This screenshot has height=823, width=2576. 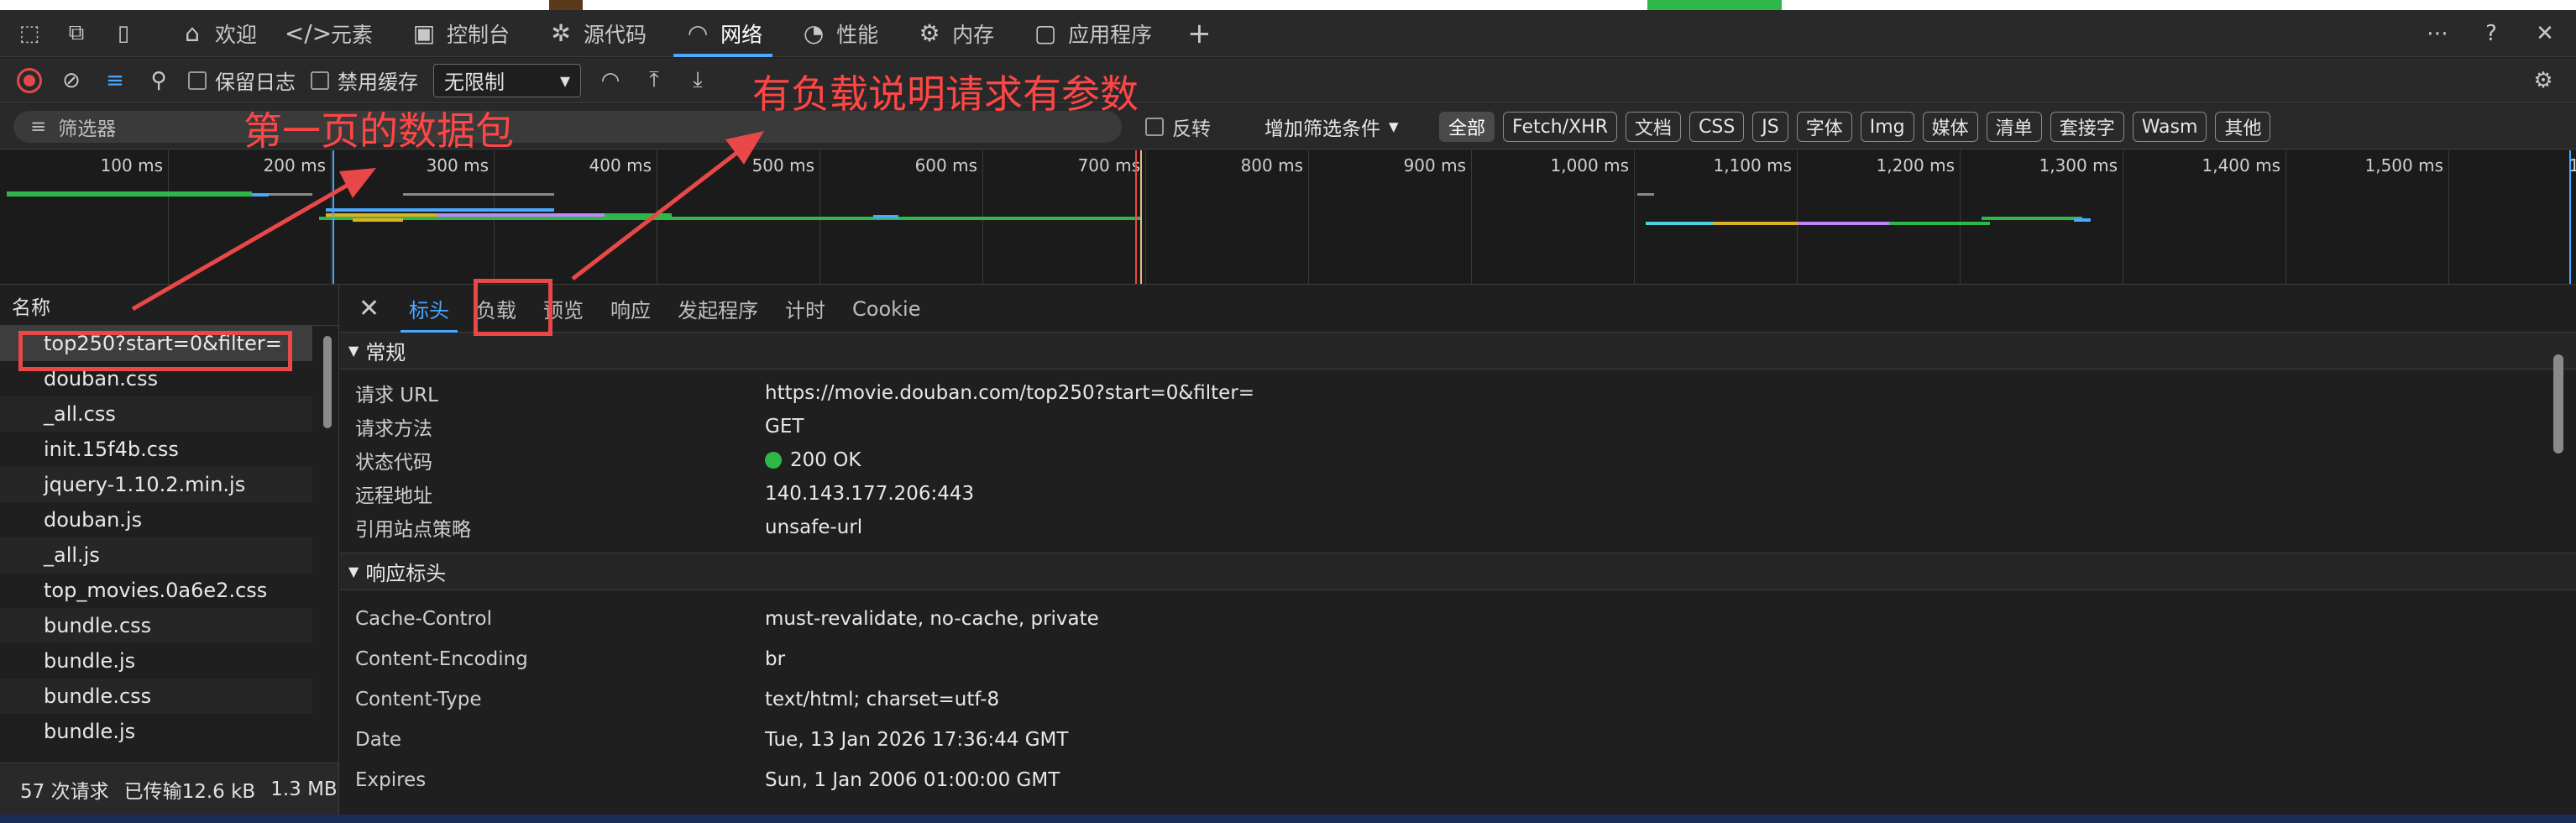 I want to click on disable-cache-checkbox: 禁用缓存, so click(x=364, y=80).